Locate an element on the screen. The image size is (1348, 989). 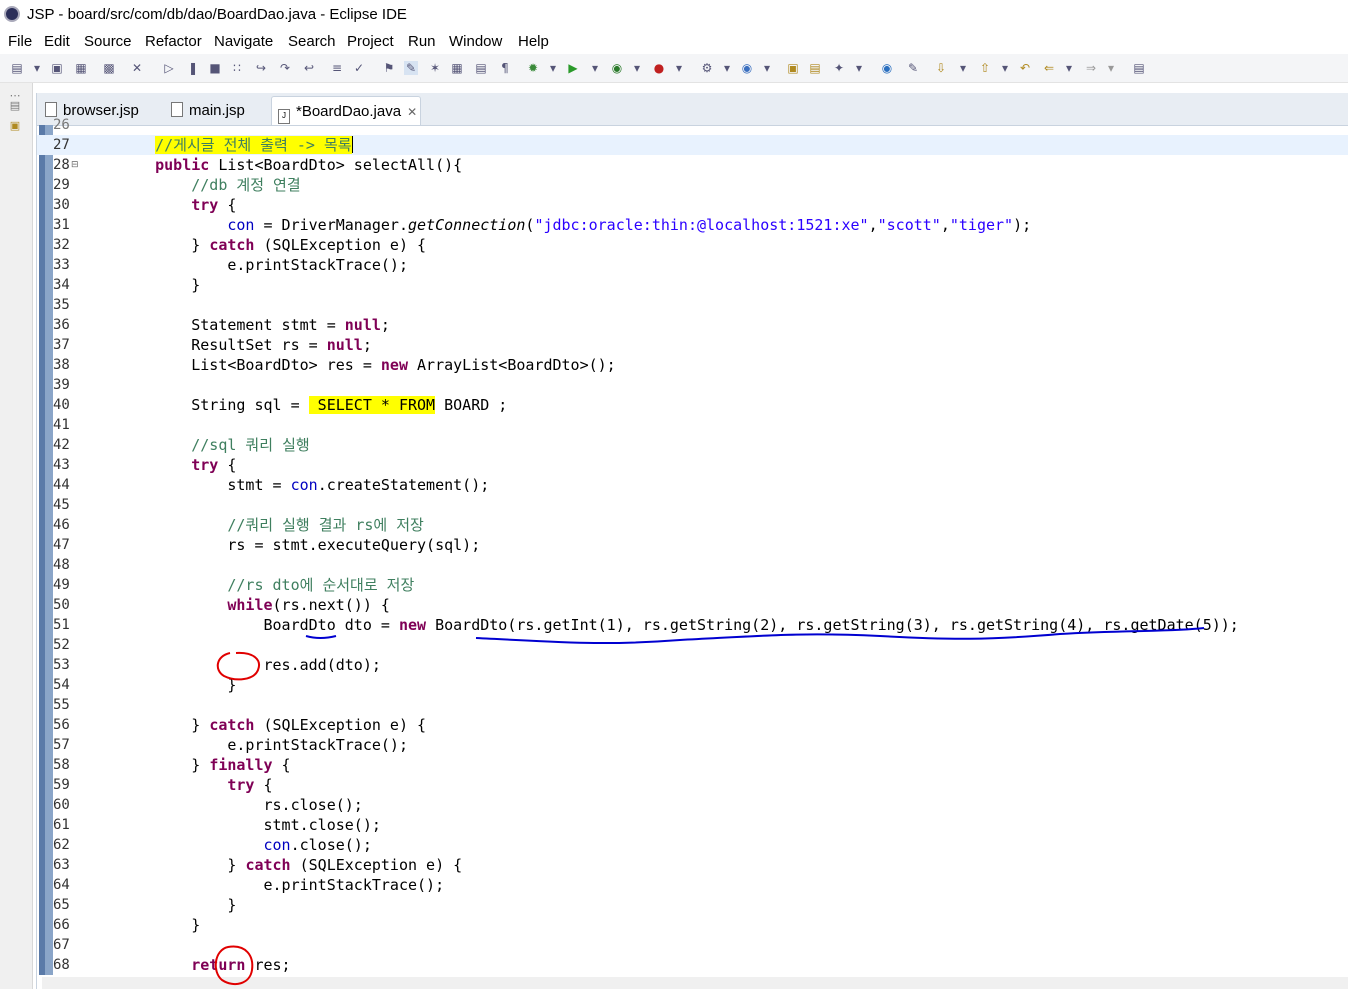
code-line: 46 //쿼리 실행 결과 rs에 저장 is located at coordinates (692, 525).